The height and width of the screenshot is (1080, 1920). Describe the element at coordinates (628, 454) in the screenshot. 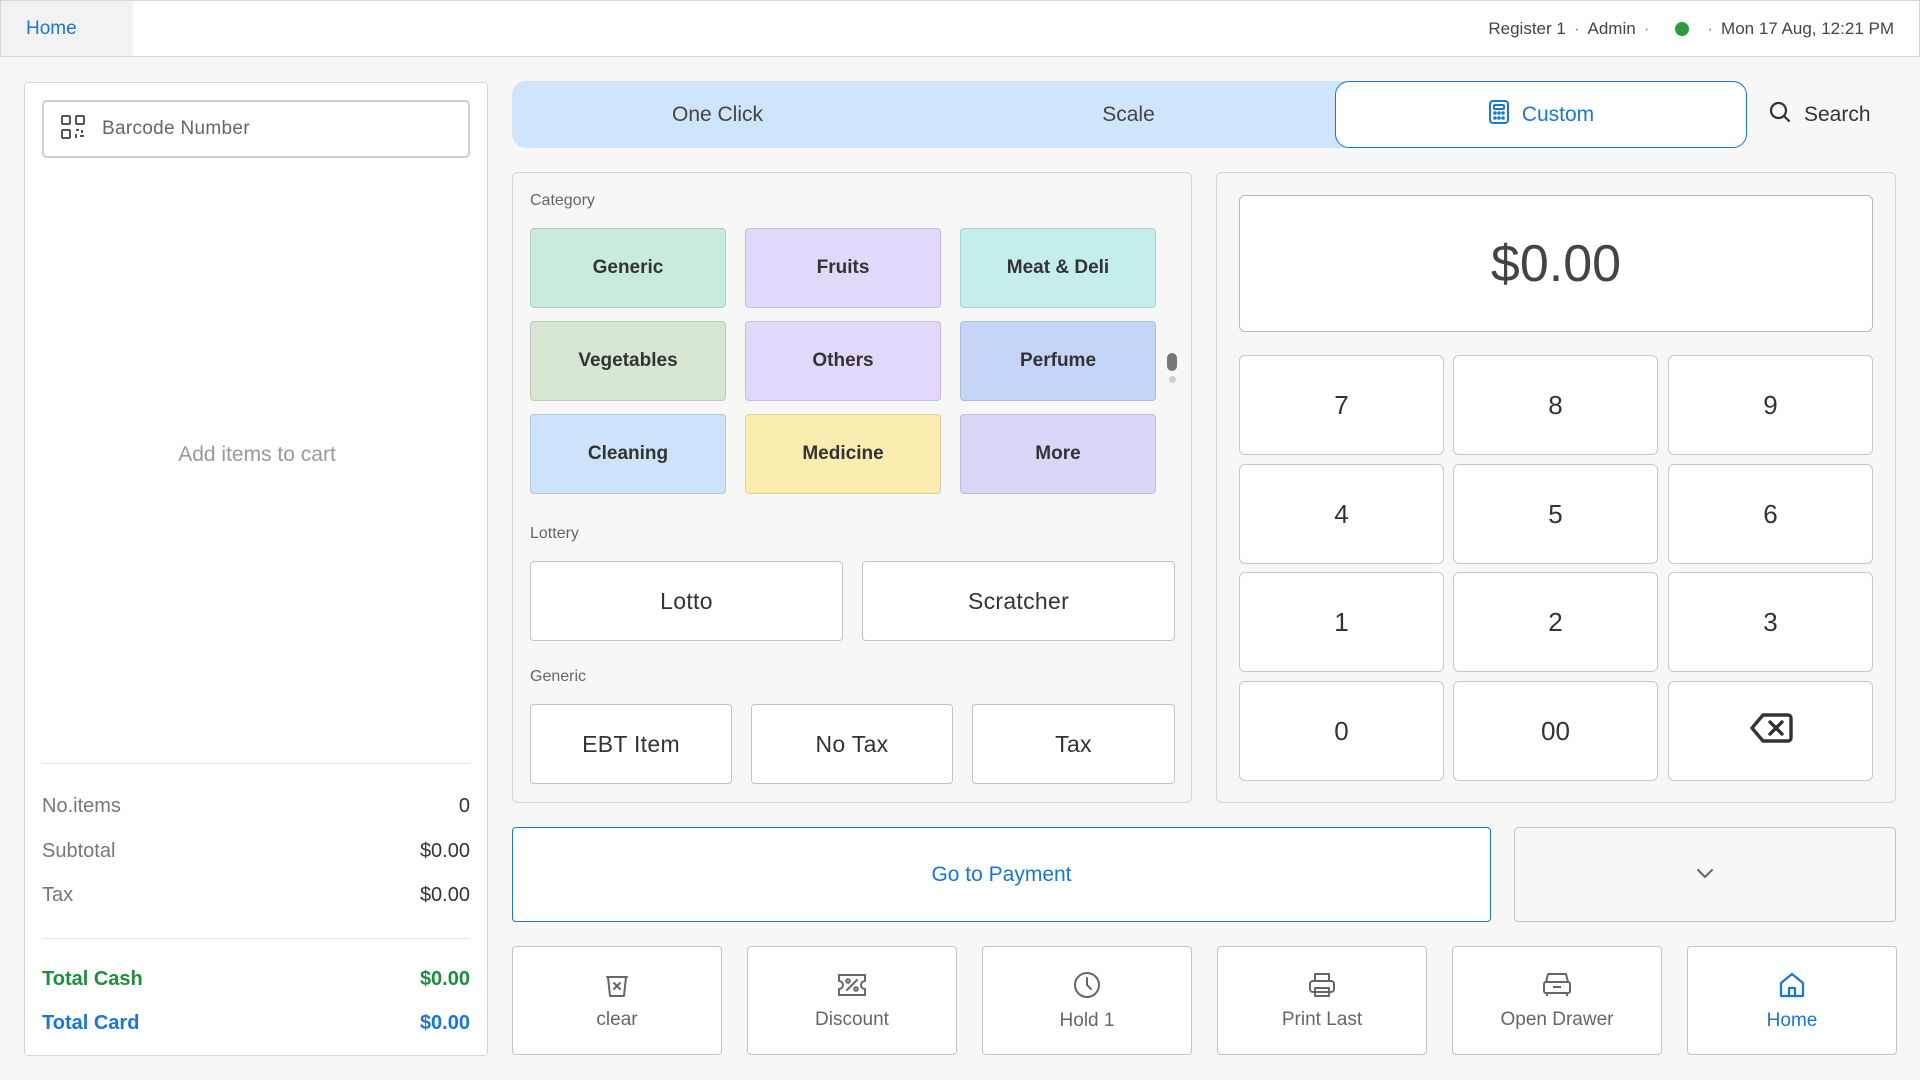

I see `category-cleaning: Cleaning` at that location.